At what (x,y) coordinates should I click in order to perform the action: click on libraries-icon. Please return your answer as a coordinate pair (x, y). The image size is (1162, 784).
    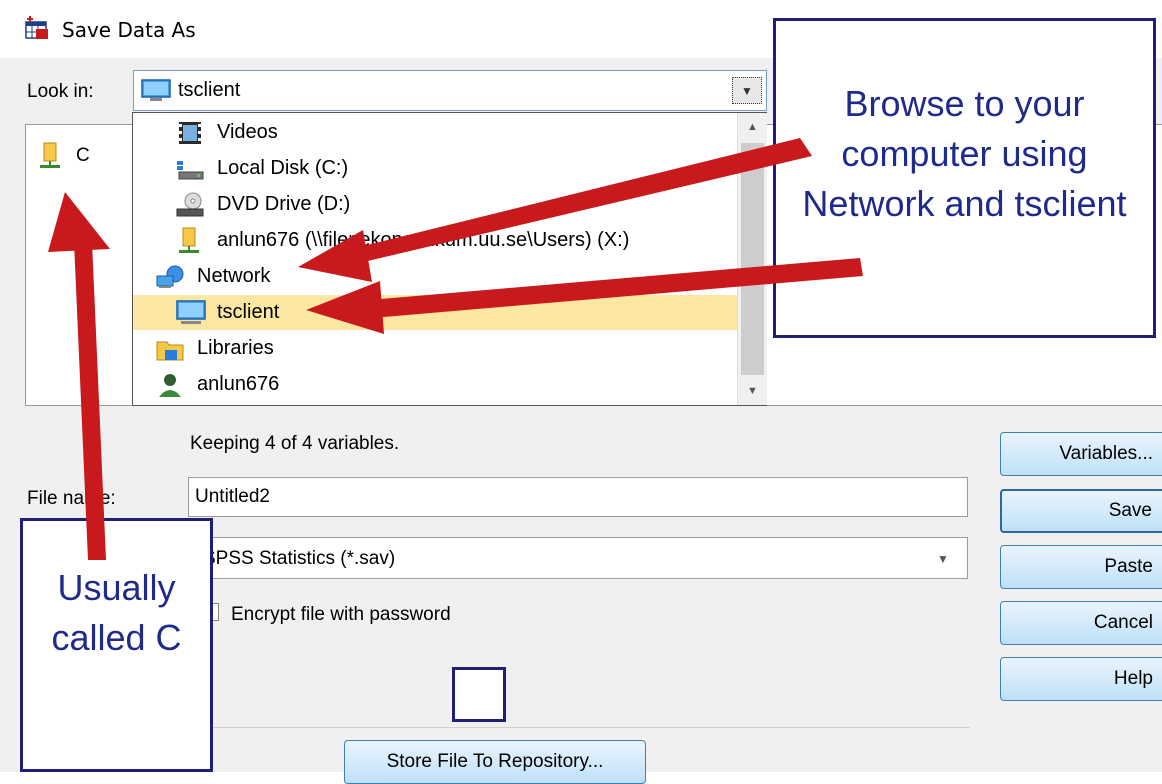
    Looking at the image, I should click on (170, 351).